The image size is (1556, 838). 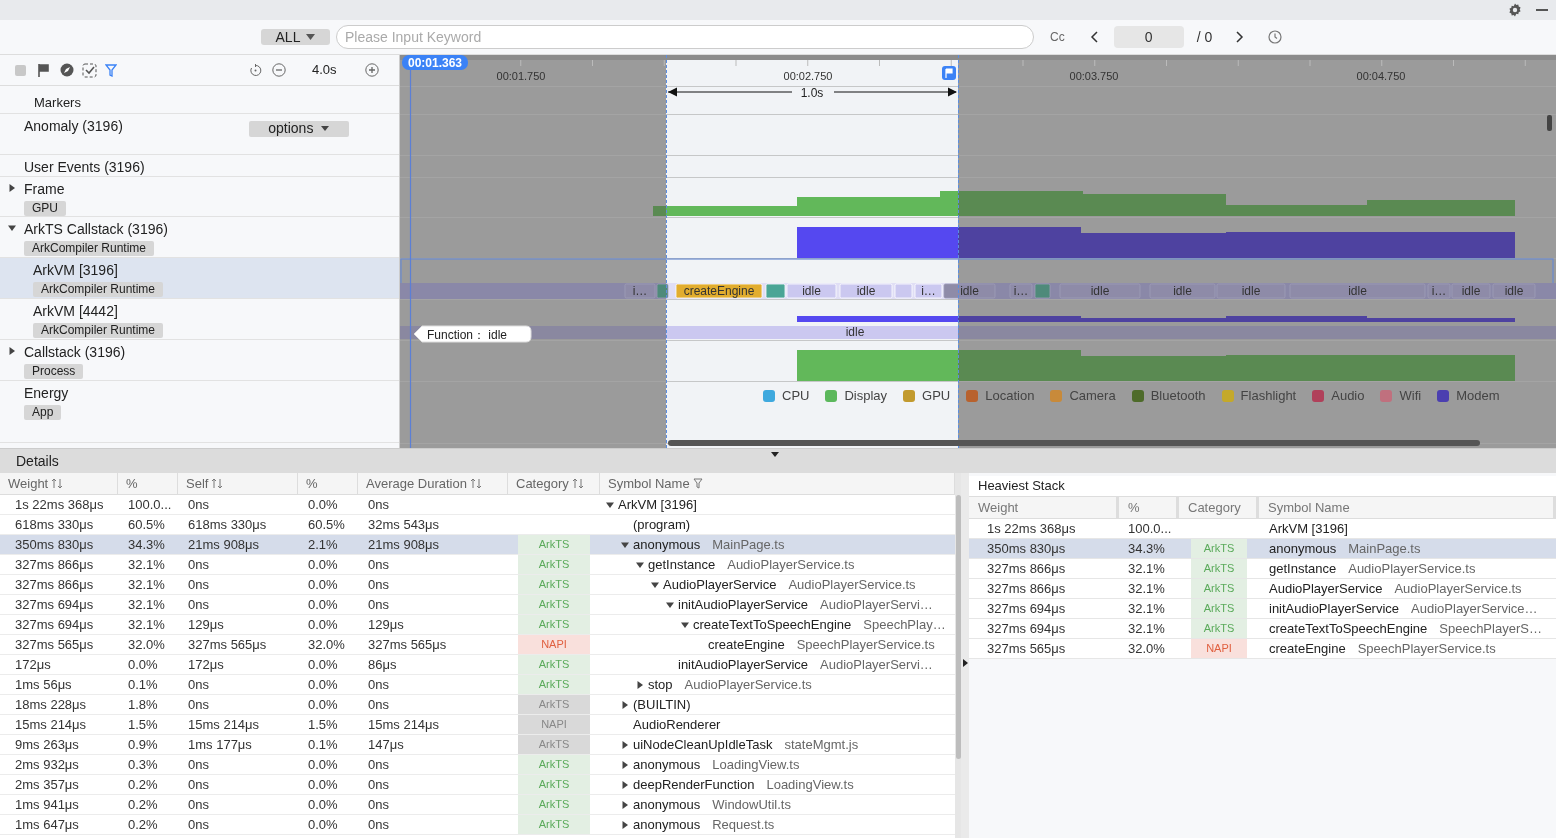 What do you see at coordinates (146, 524) in the screenshot?
I see `table-cell-text: 60.5%` at bounding box center [146, 524].